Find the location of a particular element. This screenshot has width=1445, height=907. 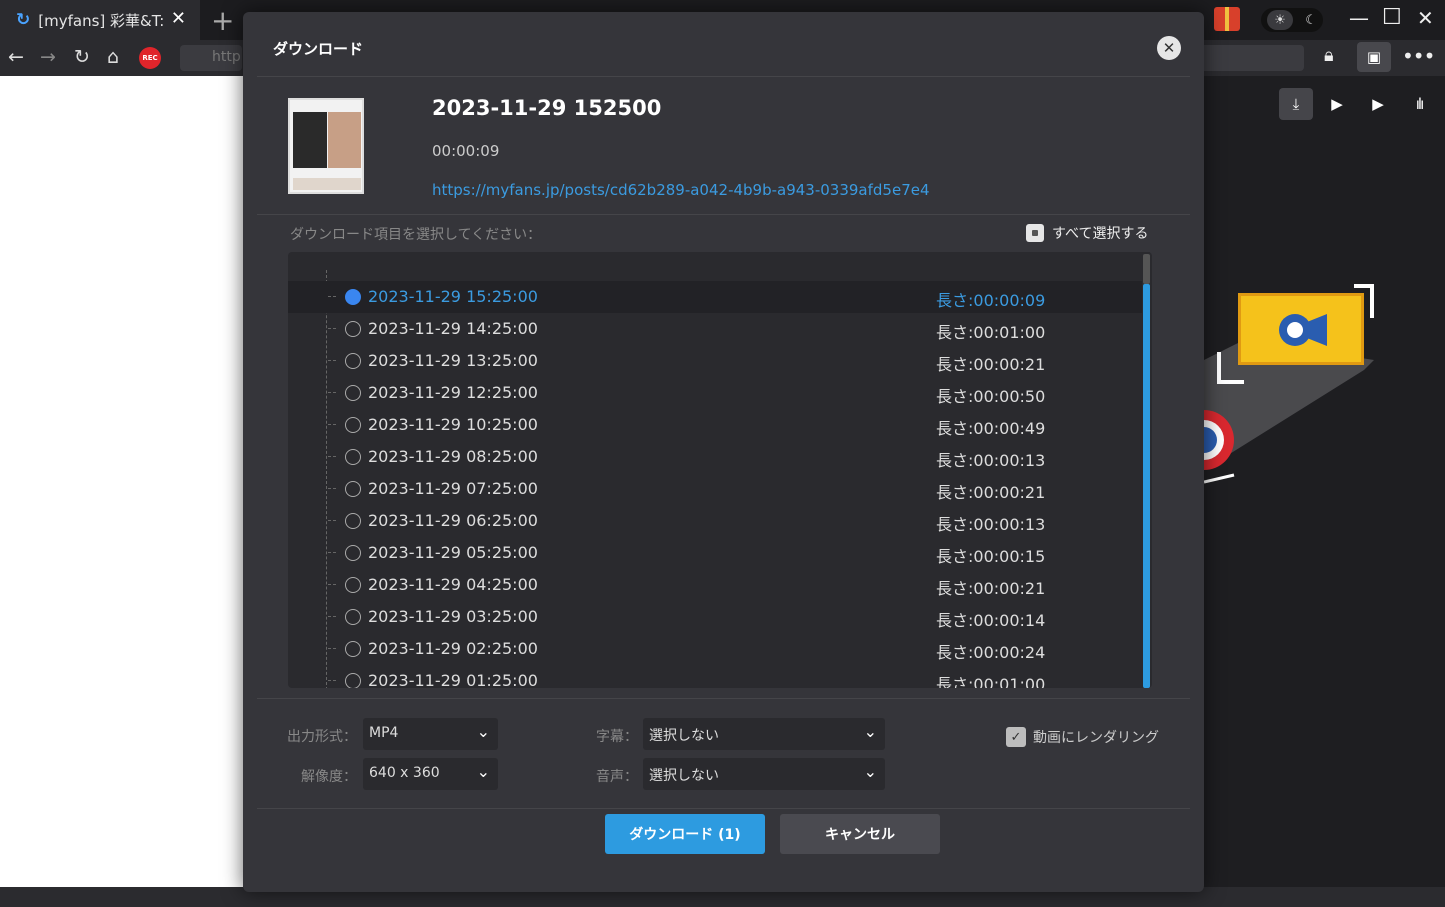

record-button: REC is located at coordinates (150, 58).